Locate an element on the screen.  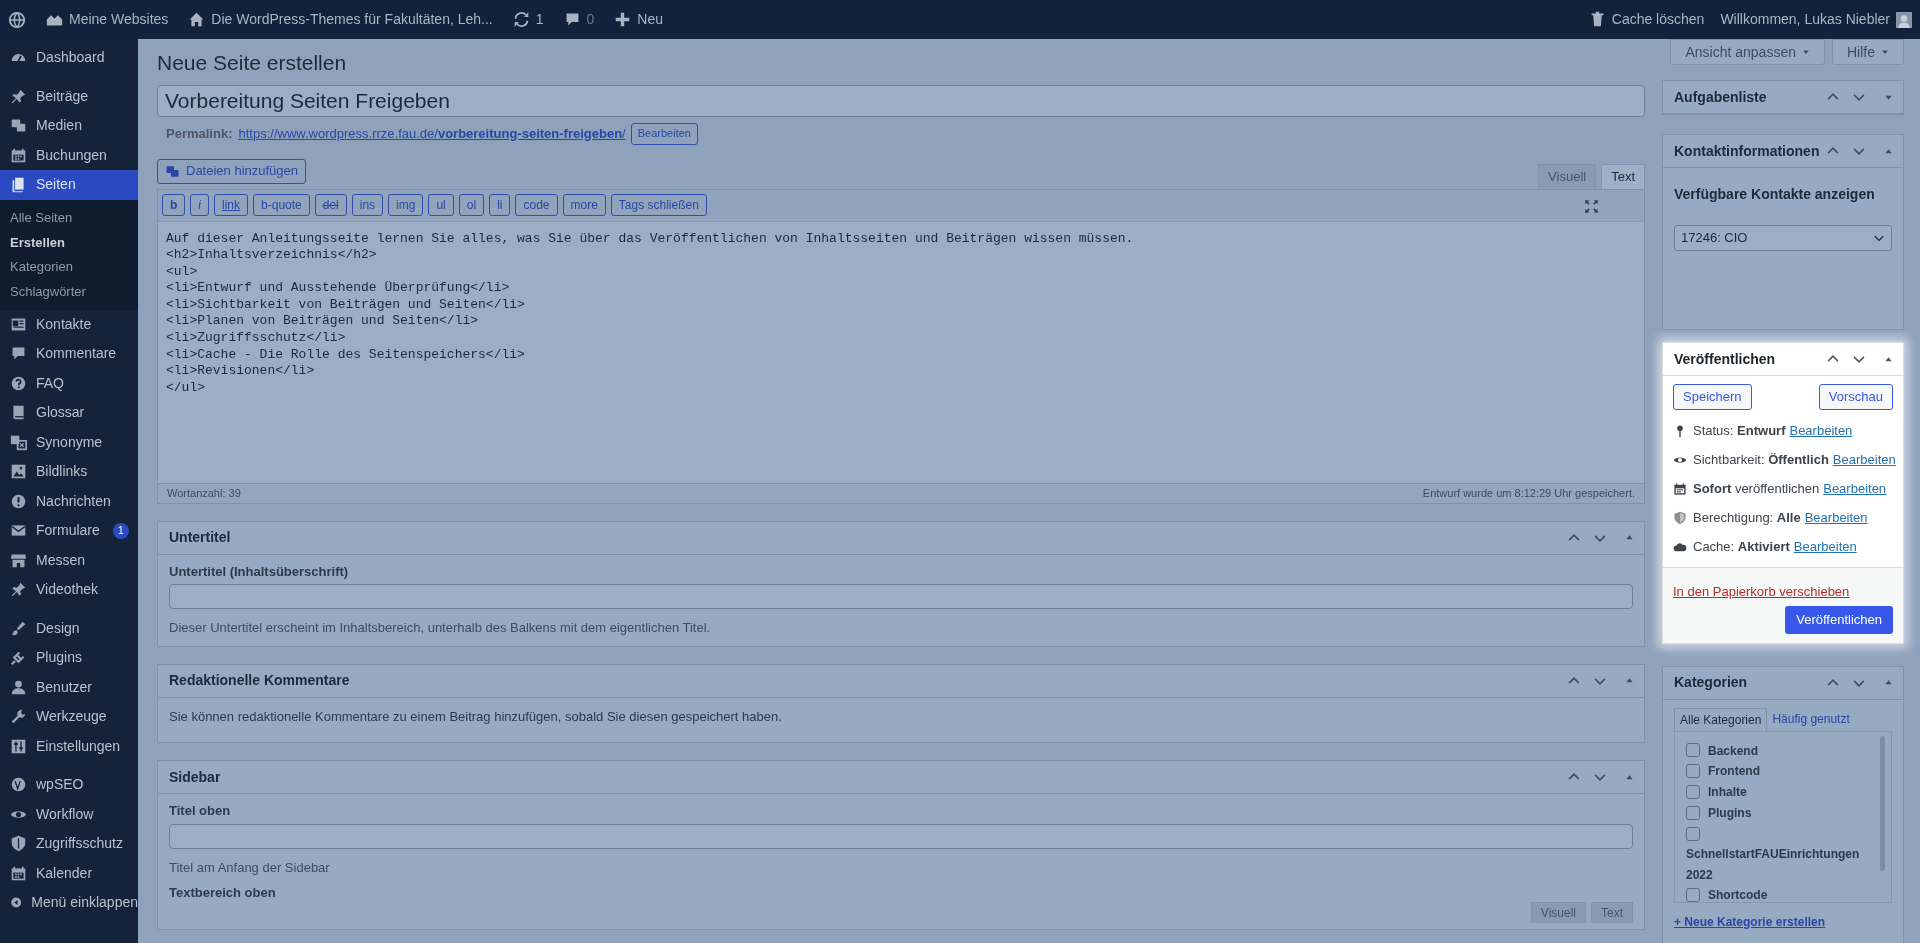
sidebar-item: Zugriffsschutz is located at coordinates (69, 844).